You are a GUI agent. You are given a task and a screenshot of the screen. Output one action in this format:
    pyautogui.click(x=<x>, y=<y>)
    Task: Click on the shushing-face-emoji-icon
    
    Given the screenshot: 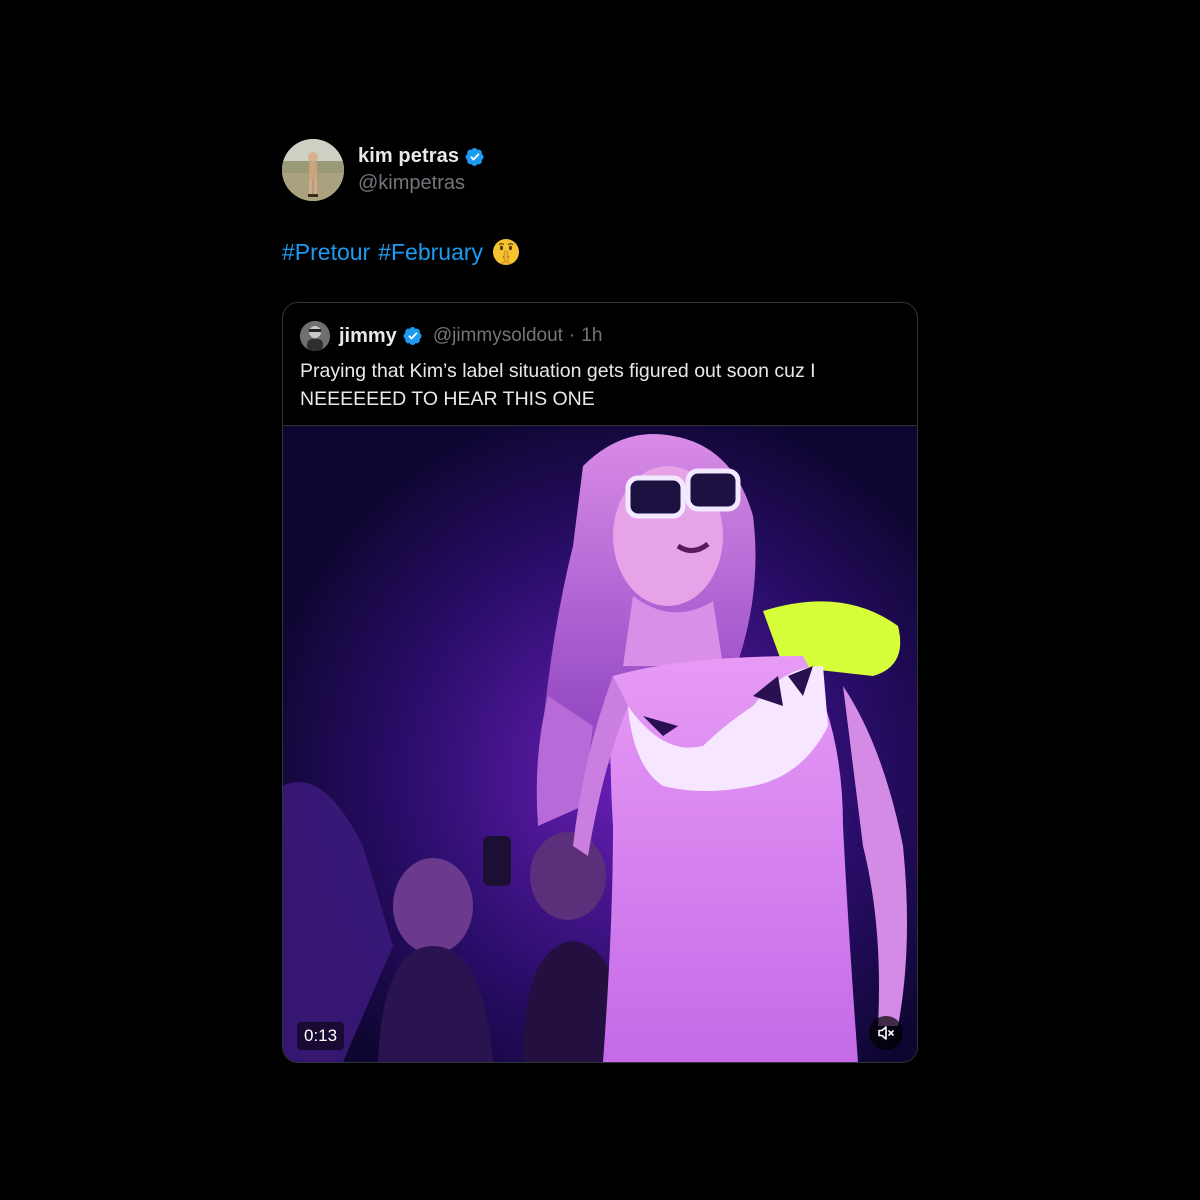 What is the action you would take?
    pyautogui.click(x=506, y=252)
    